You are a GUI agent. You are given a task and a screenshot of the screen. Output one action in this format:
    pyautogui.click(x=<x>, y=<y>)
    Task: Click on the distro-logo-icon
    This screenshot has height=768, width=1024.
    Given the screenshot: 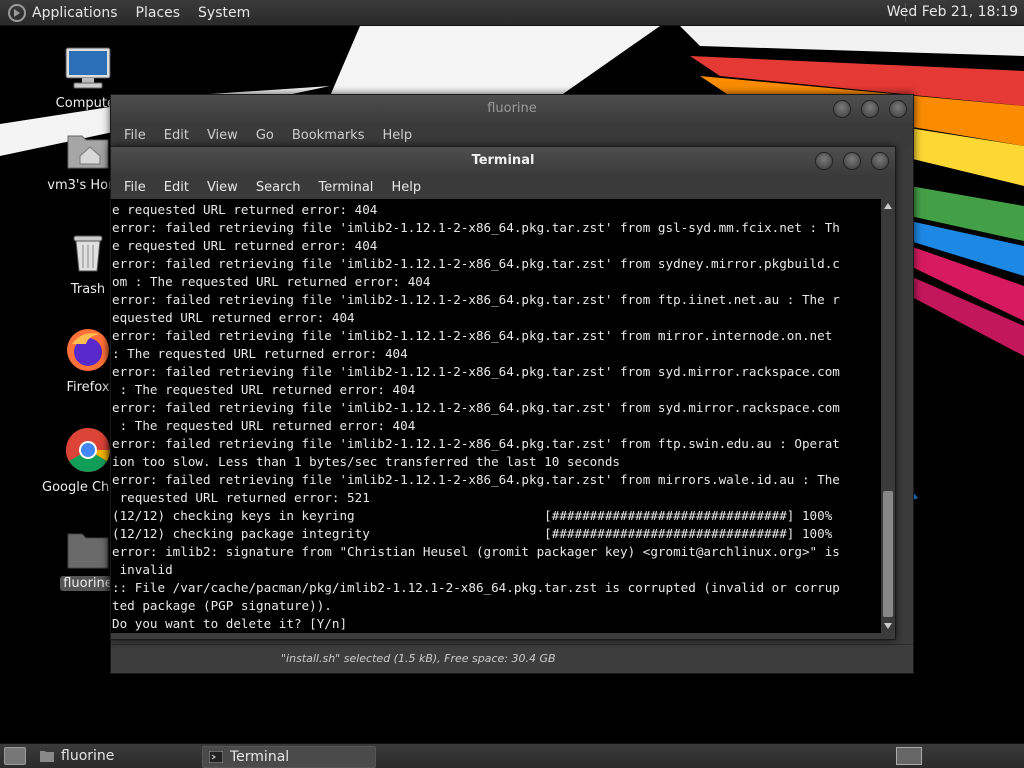 What is the action you would take?
    pyautogui.click(x=17, y=12)
    